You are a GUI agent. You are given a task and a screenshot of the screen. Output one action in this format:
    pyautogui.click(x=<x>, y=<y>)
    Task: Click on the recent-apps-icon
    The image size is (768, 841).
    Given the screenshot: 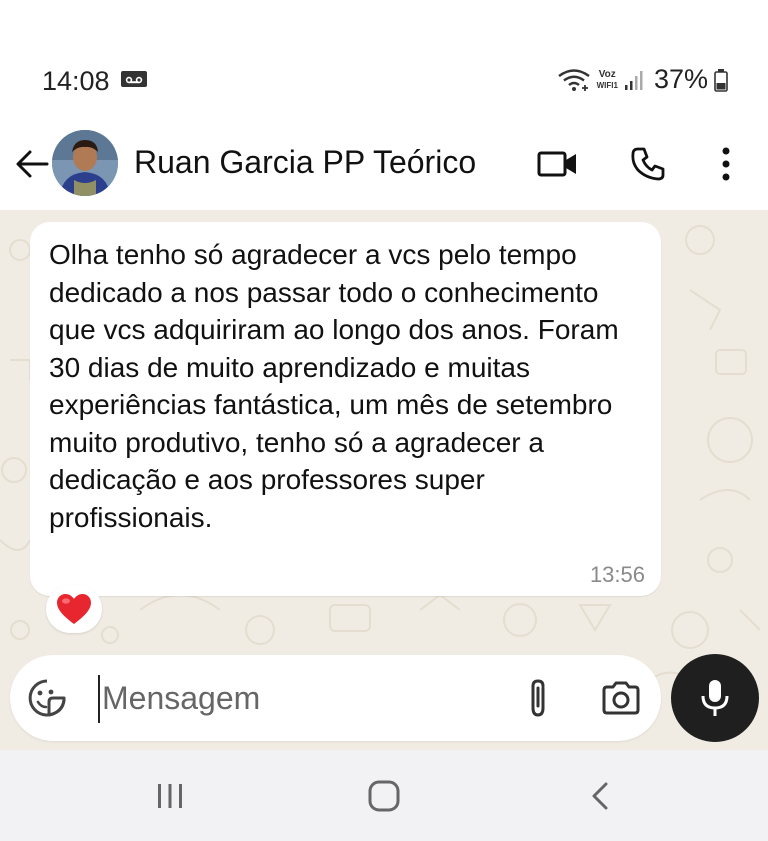 What is the action you would take?
    pyautogui.click(x=170, y=796)
    